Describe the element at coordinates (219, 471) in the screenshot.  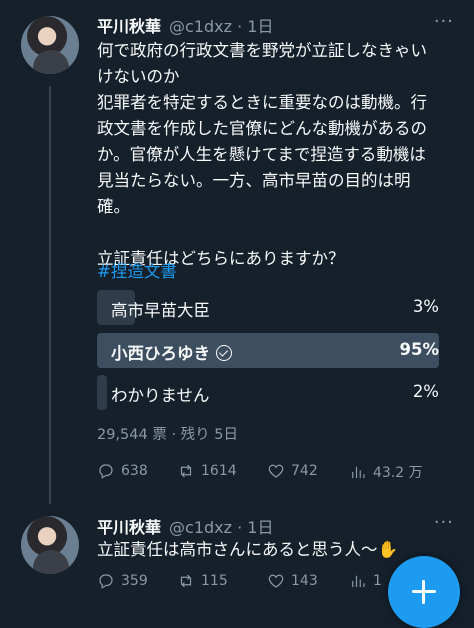
I see `retweet-count: 1614` at that location.